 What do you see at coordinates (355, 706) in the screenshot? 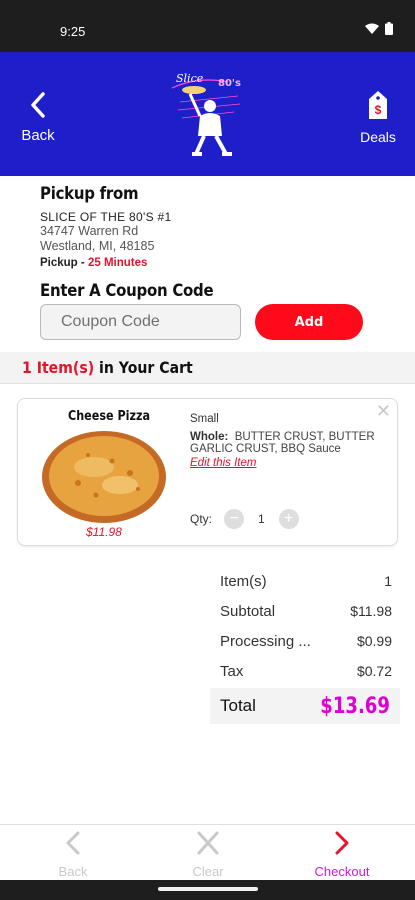
I see `total-value: $13.69` at bounding box center [355, 706].